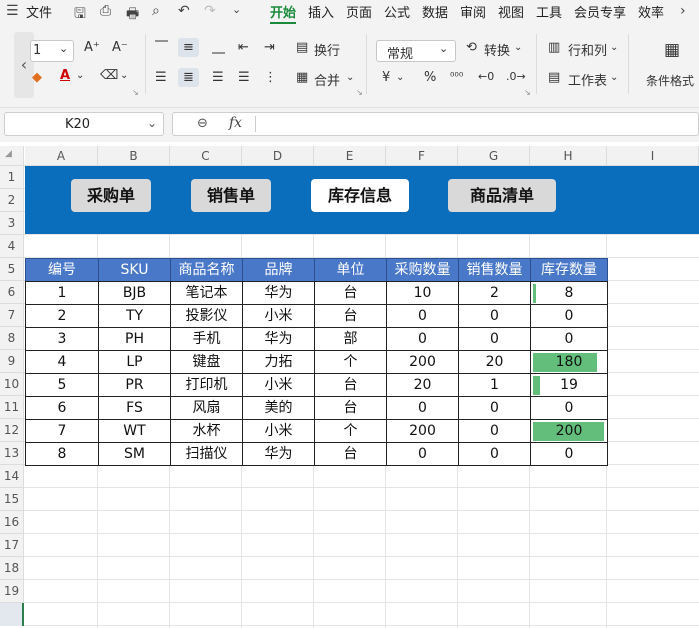 The height and width of the screenshot is (628, 699). I want to click on column-header-C: C, so click(206, 156).